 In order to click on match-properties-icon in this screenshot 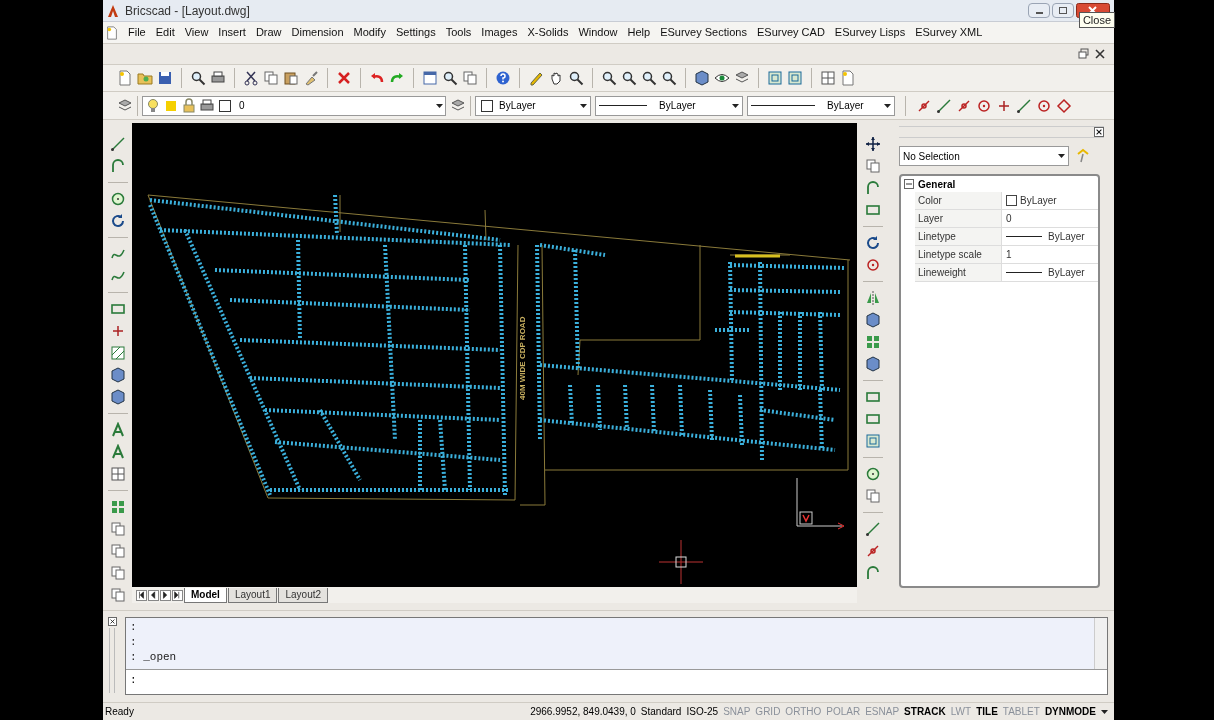, I will do `click(311, 78)`.